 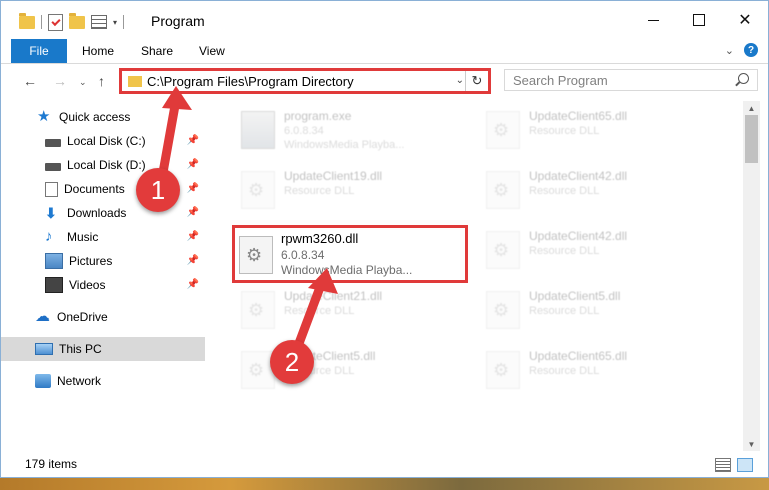 I want to click on search-box: Search Program, so click(x=631, y=80).